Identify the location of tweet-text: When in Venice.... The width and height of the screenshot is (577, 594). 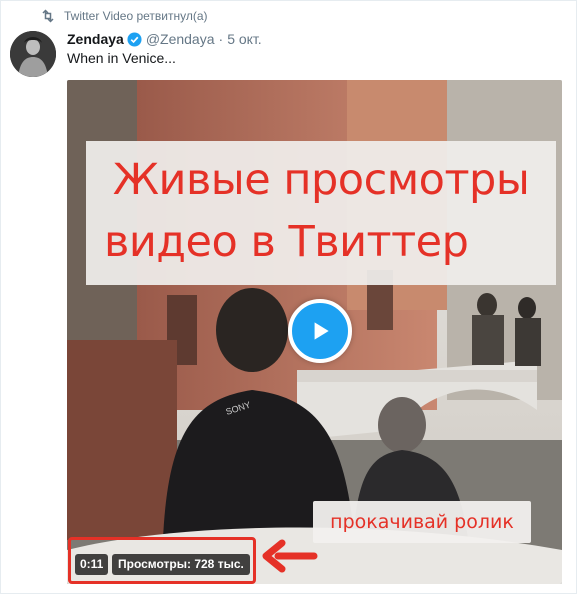
(121, 58).